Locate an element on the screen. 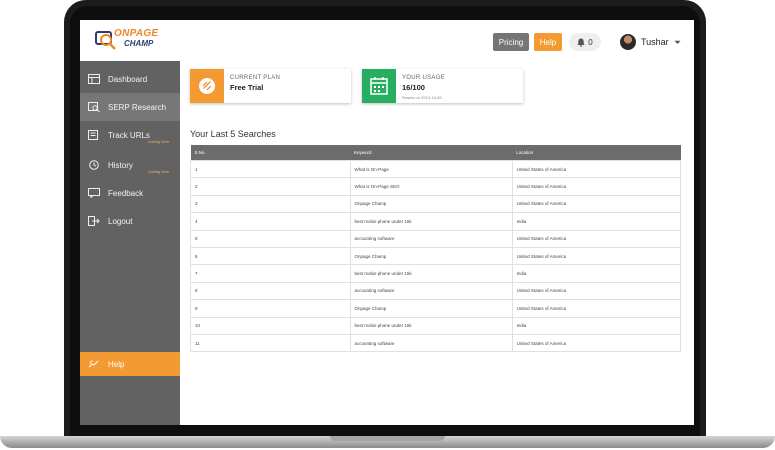  logout-icon is located at coordinates (94, 221).